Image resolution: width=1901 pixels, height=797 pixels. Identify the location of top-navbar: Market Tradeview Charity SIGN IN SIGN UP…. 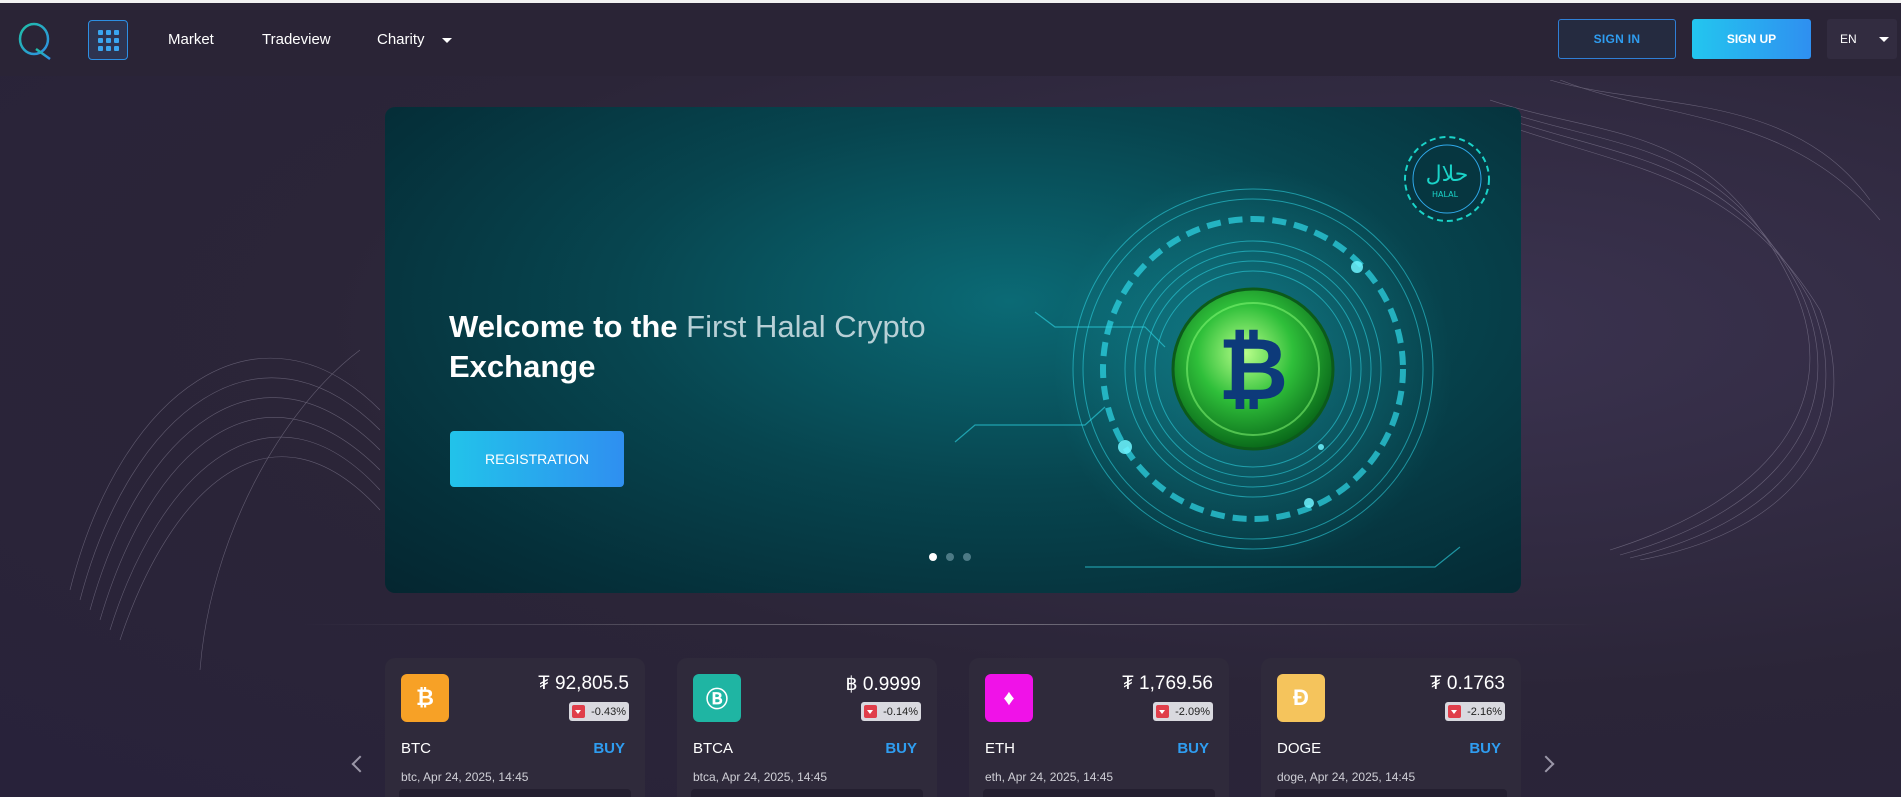
(950, 39).